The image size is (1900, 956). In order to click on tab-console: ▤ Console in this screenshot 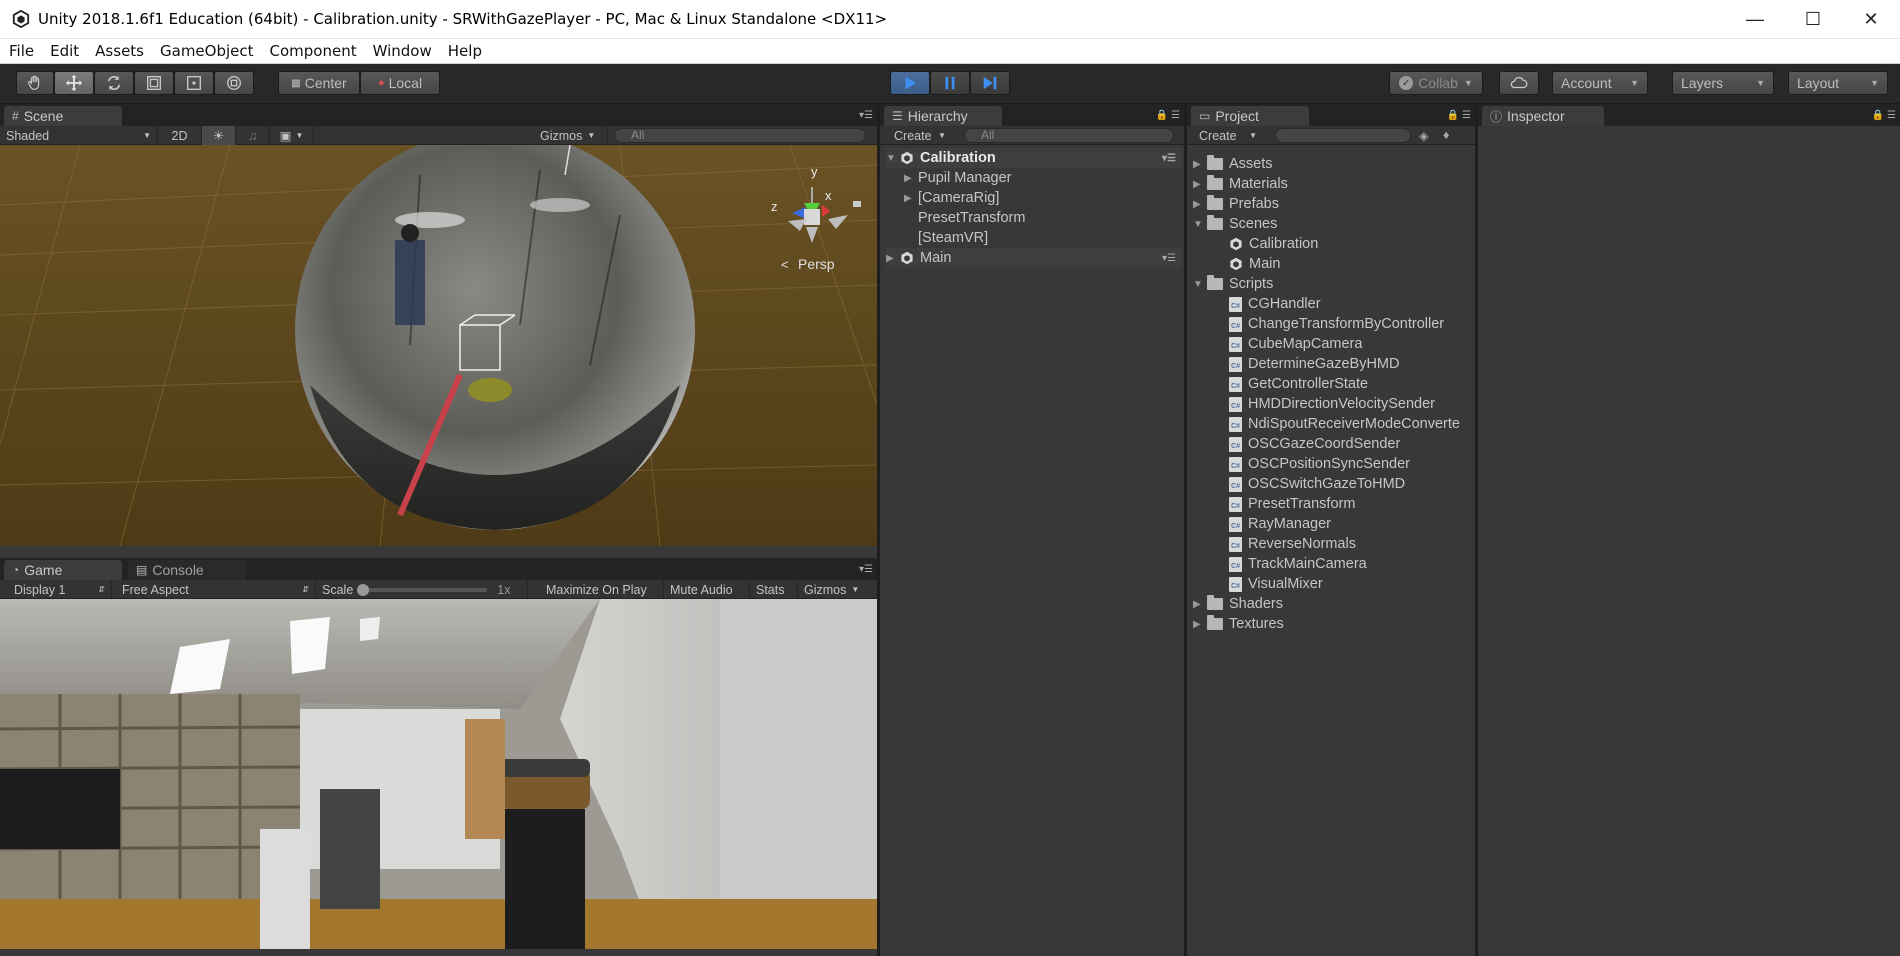, I will do `click(187, 570)`.